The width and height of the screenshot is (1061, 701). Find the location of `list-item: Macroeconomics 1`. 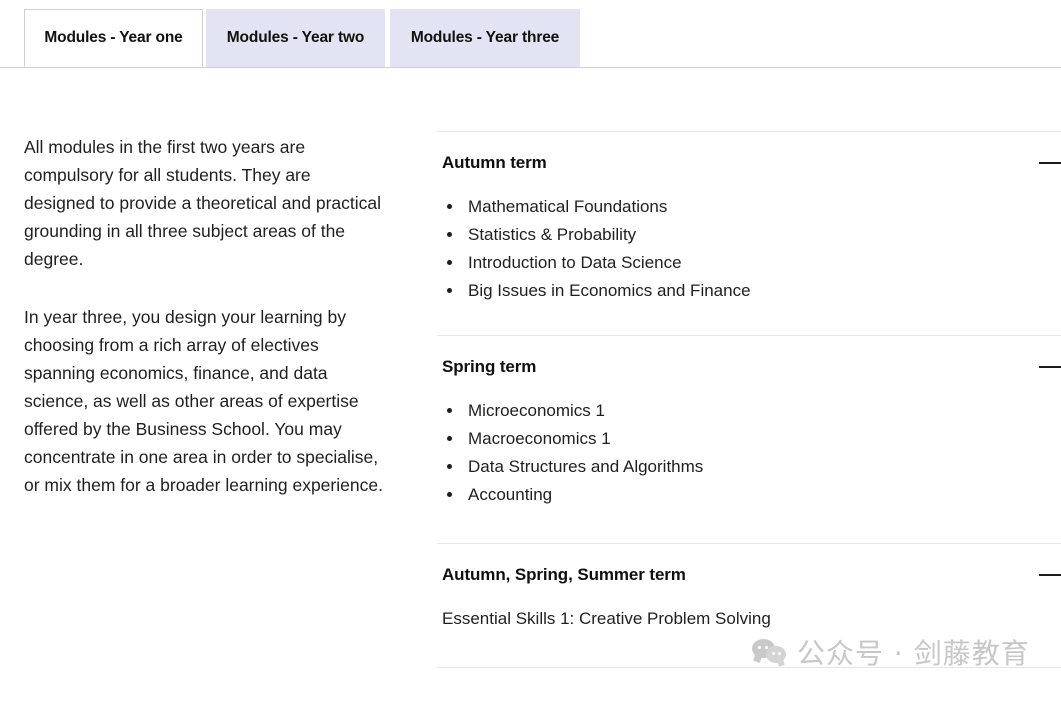

list-item: Macroeconomics 1 is located at coordinates (762, 439).